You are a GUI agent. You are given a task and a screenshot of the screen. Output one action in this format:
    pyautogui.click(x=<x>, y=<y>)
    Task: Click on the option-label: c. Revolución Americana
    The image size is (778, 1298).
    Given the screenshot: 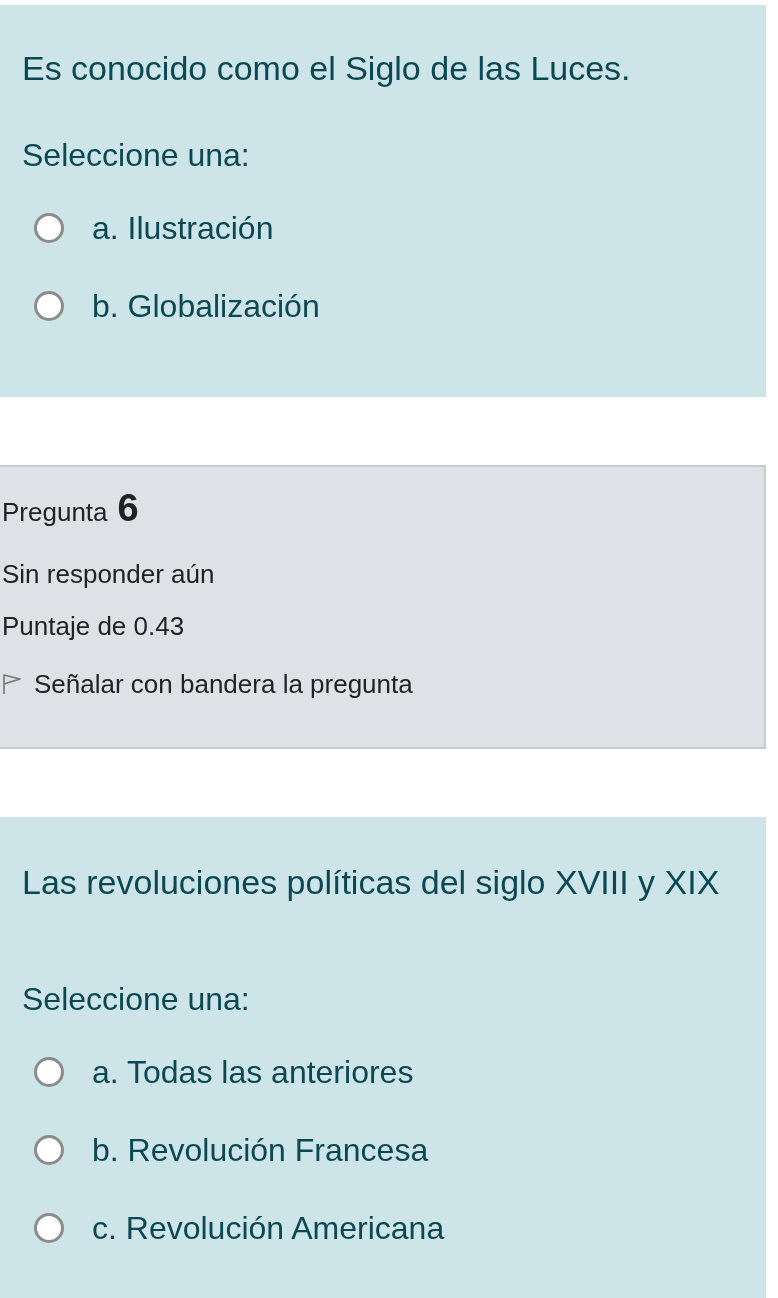 What is the action you would take?
    pyautogui.click(x=268, y=1228)
    